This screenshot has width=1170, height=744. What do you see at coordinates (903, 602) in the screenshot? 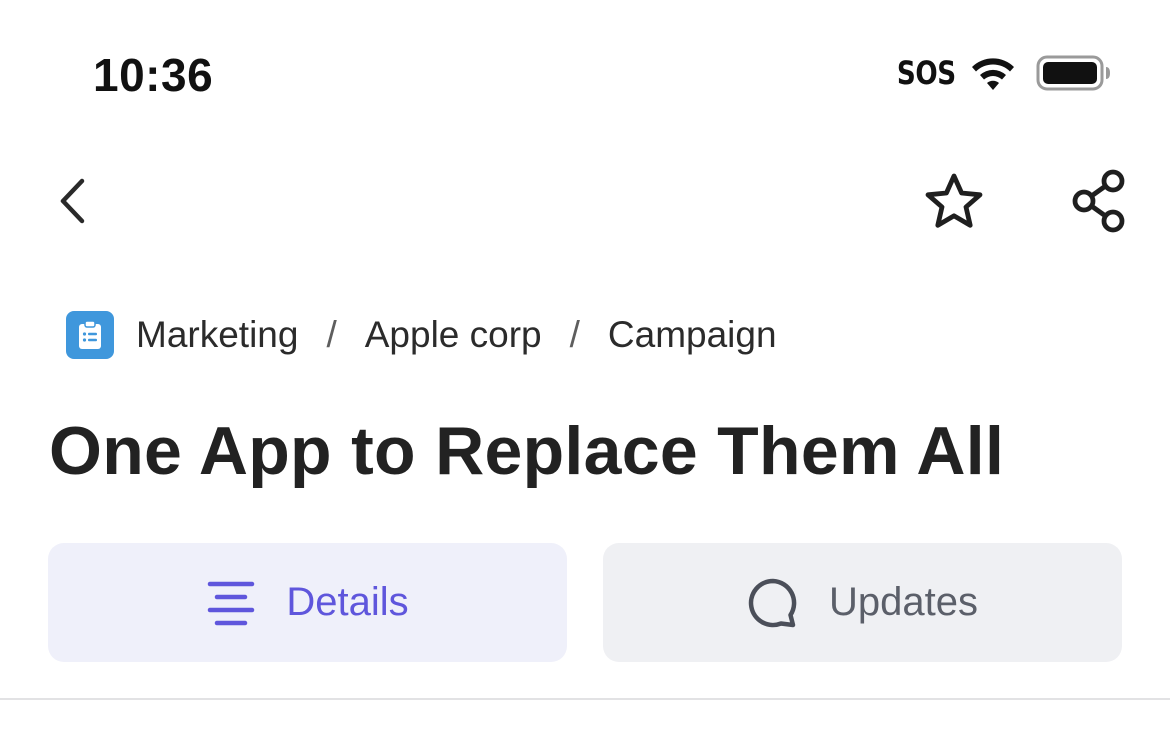
I see `tab-updates-label: Updates` at bounding box center [903, 602].